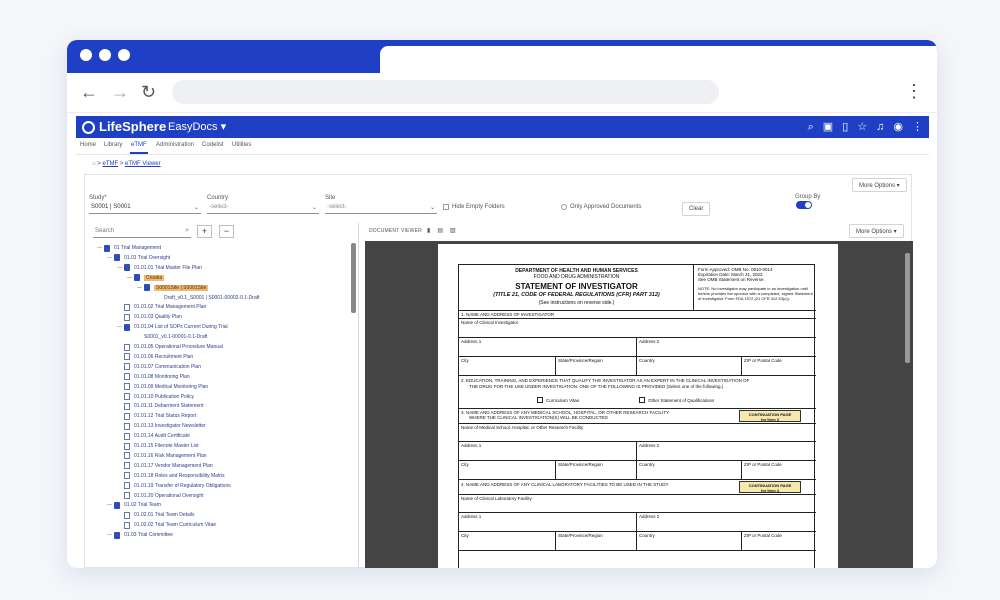 This screenshot has width=1000, height=600. Describe the element at coordinates (428, 230) in the screenshot. I see `single-view-icon: ▮` at that location.